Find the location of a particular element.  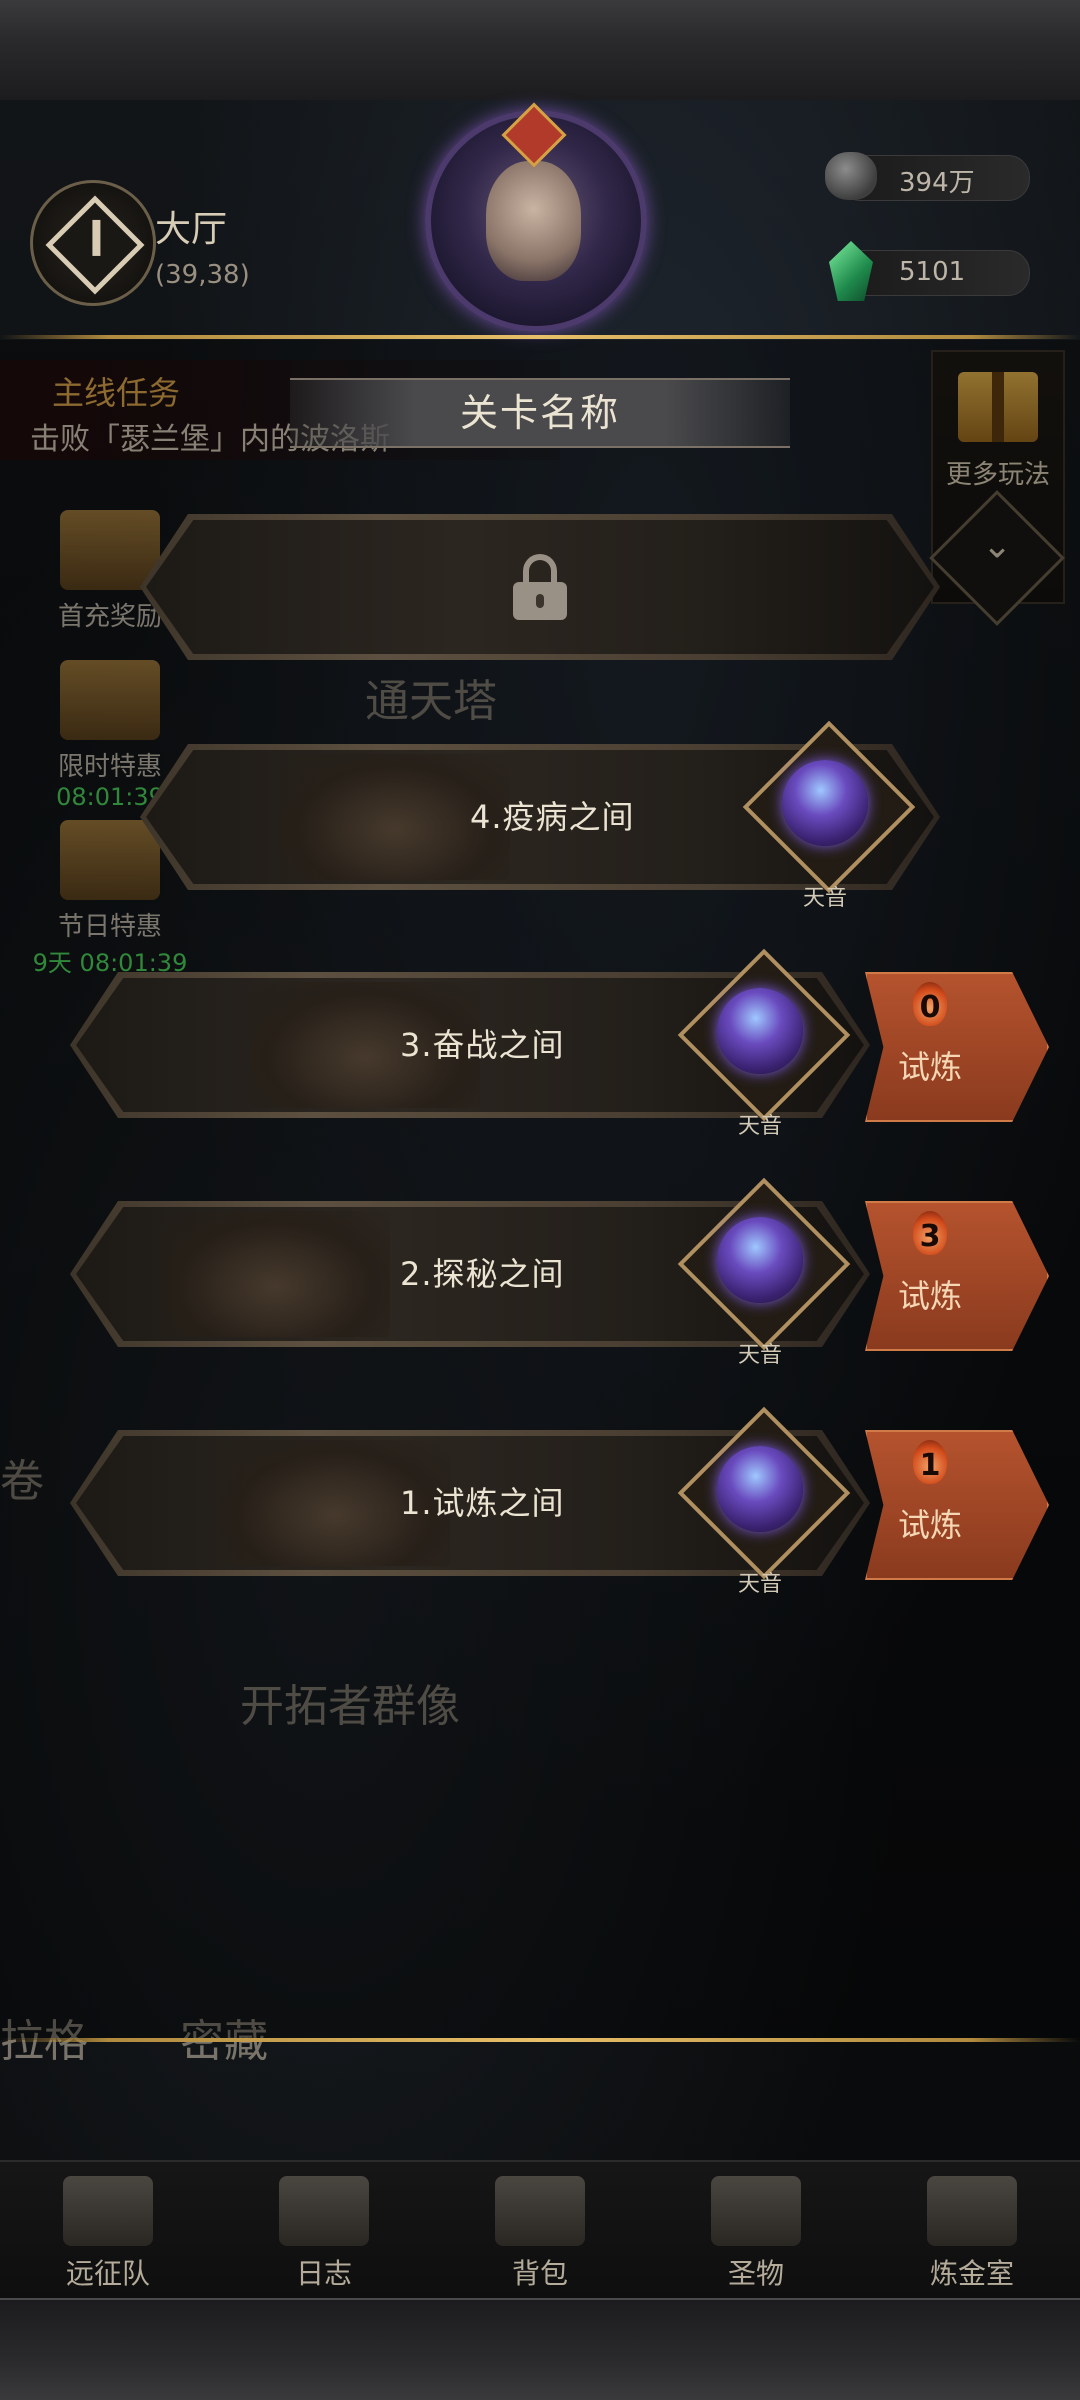

ore-icon is located at coordinates (851, 176).